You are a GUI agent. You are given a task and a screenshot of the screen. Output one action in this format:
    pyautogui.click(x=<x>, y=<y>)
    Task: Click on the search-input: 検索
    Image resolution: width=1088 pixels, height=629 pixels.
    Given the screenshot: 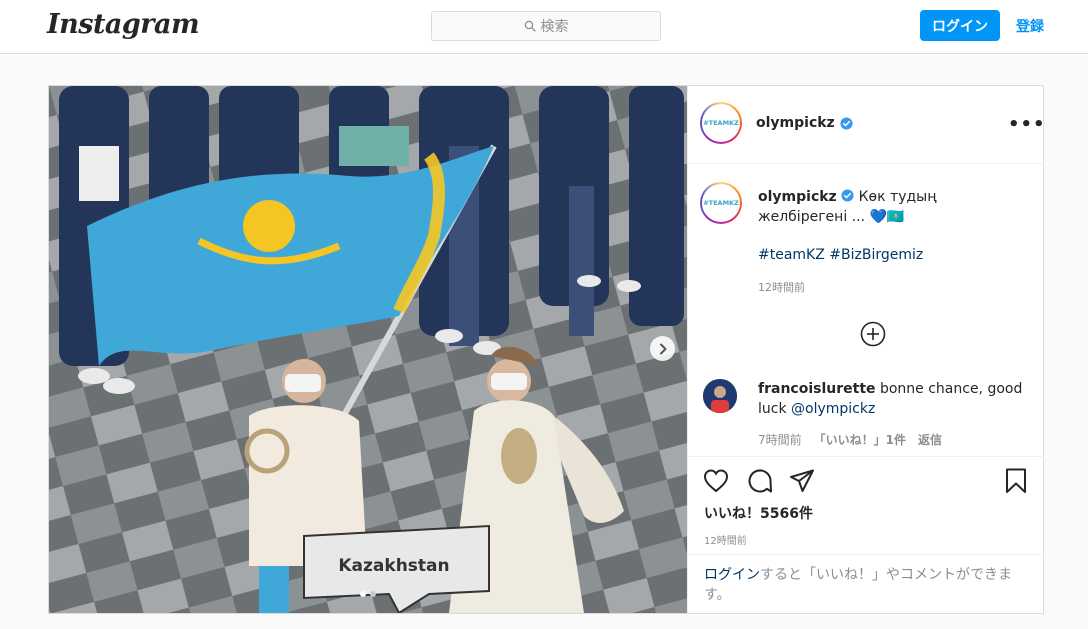 What is the action you would take?
    pyautogui.click(x=546, y=26)
    